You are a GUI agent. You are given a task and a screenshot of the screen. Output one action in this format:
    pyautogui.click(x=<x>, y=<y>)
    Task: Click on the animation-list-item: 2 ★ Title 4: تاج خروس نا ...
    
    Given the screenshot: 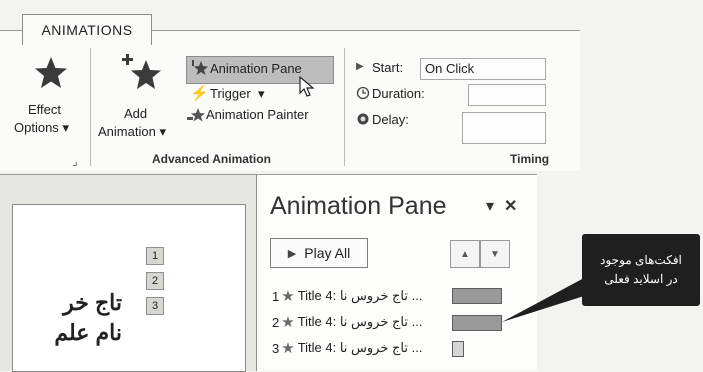 What is the action you would take?
    pyautogui.click(x=347, y=322)
    